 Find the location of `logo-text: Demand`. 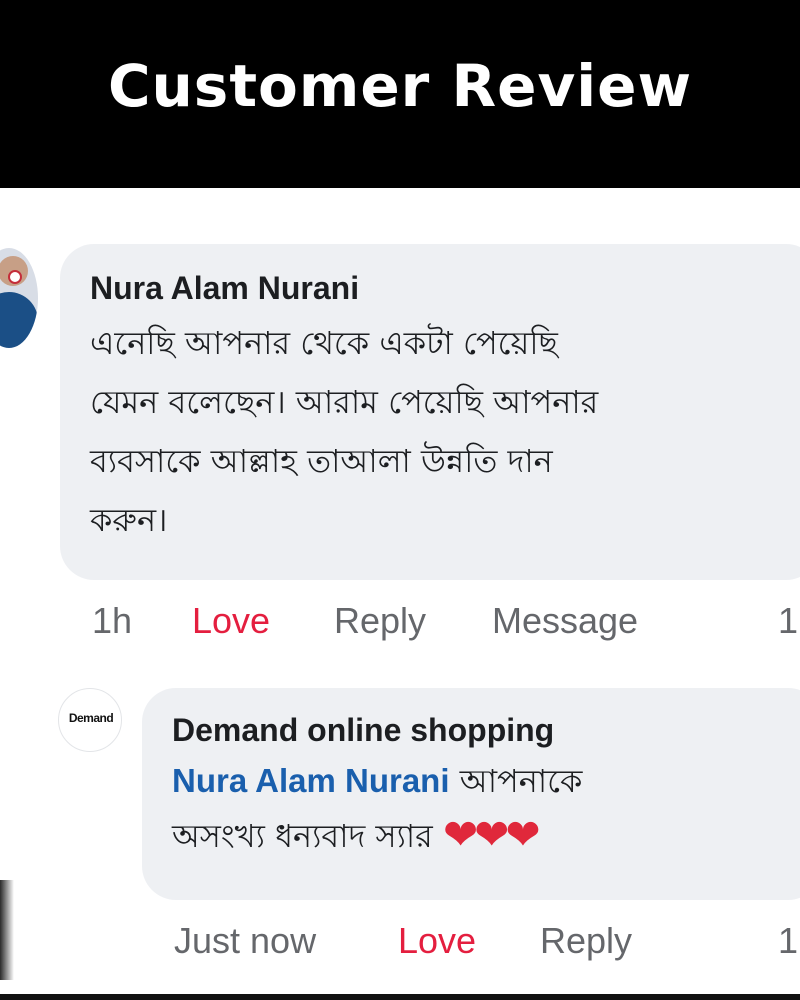

logo-text: Demand is located at coordinates (91, 718).